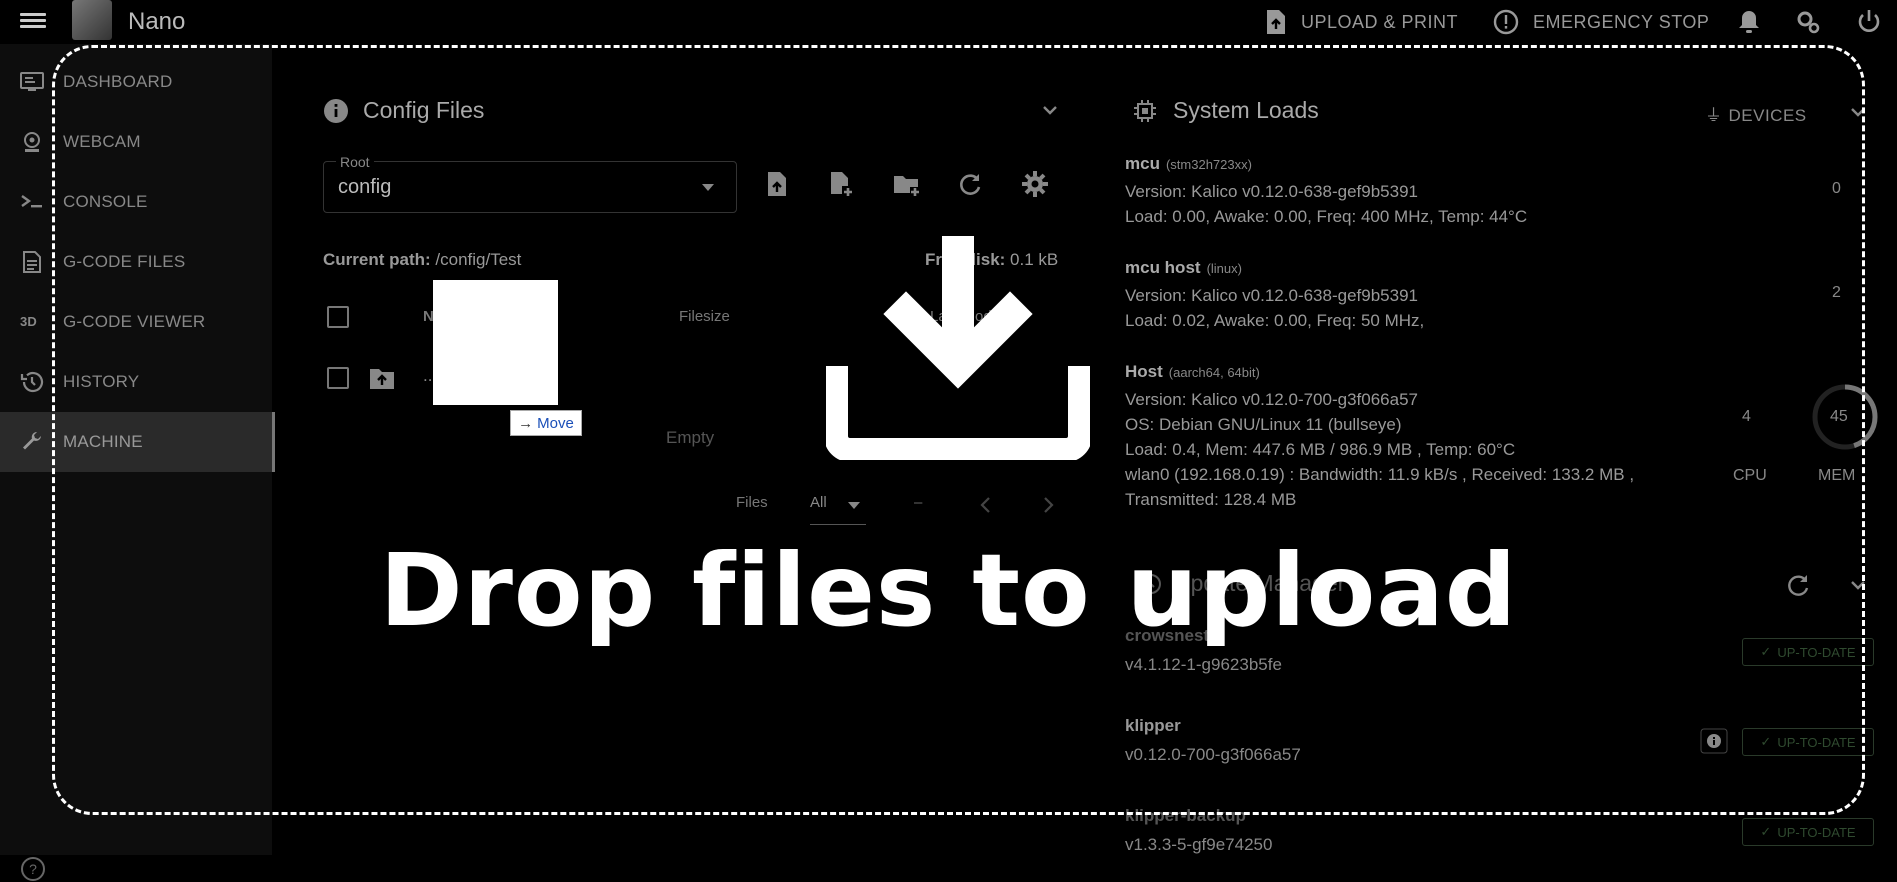 The height and width of the screenshot is (882, 1897). Describe the element at coordinates (1145, 110) in the screenshot. I see `chip-icon` at that location.